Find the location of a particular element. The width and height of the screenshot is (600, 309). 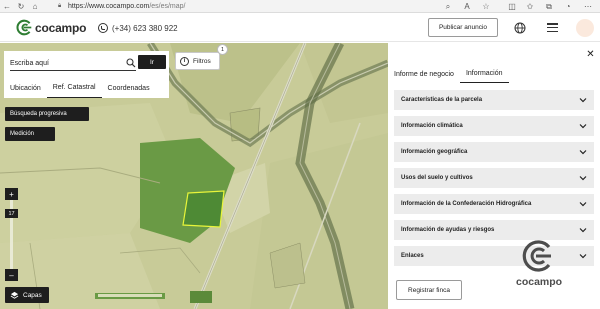

filters-count-badge: 1 is located at coordinates (222, 49).